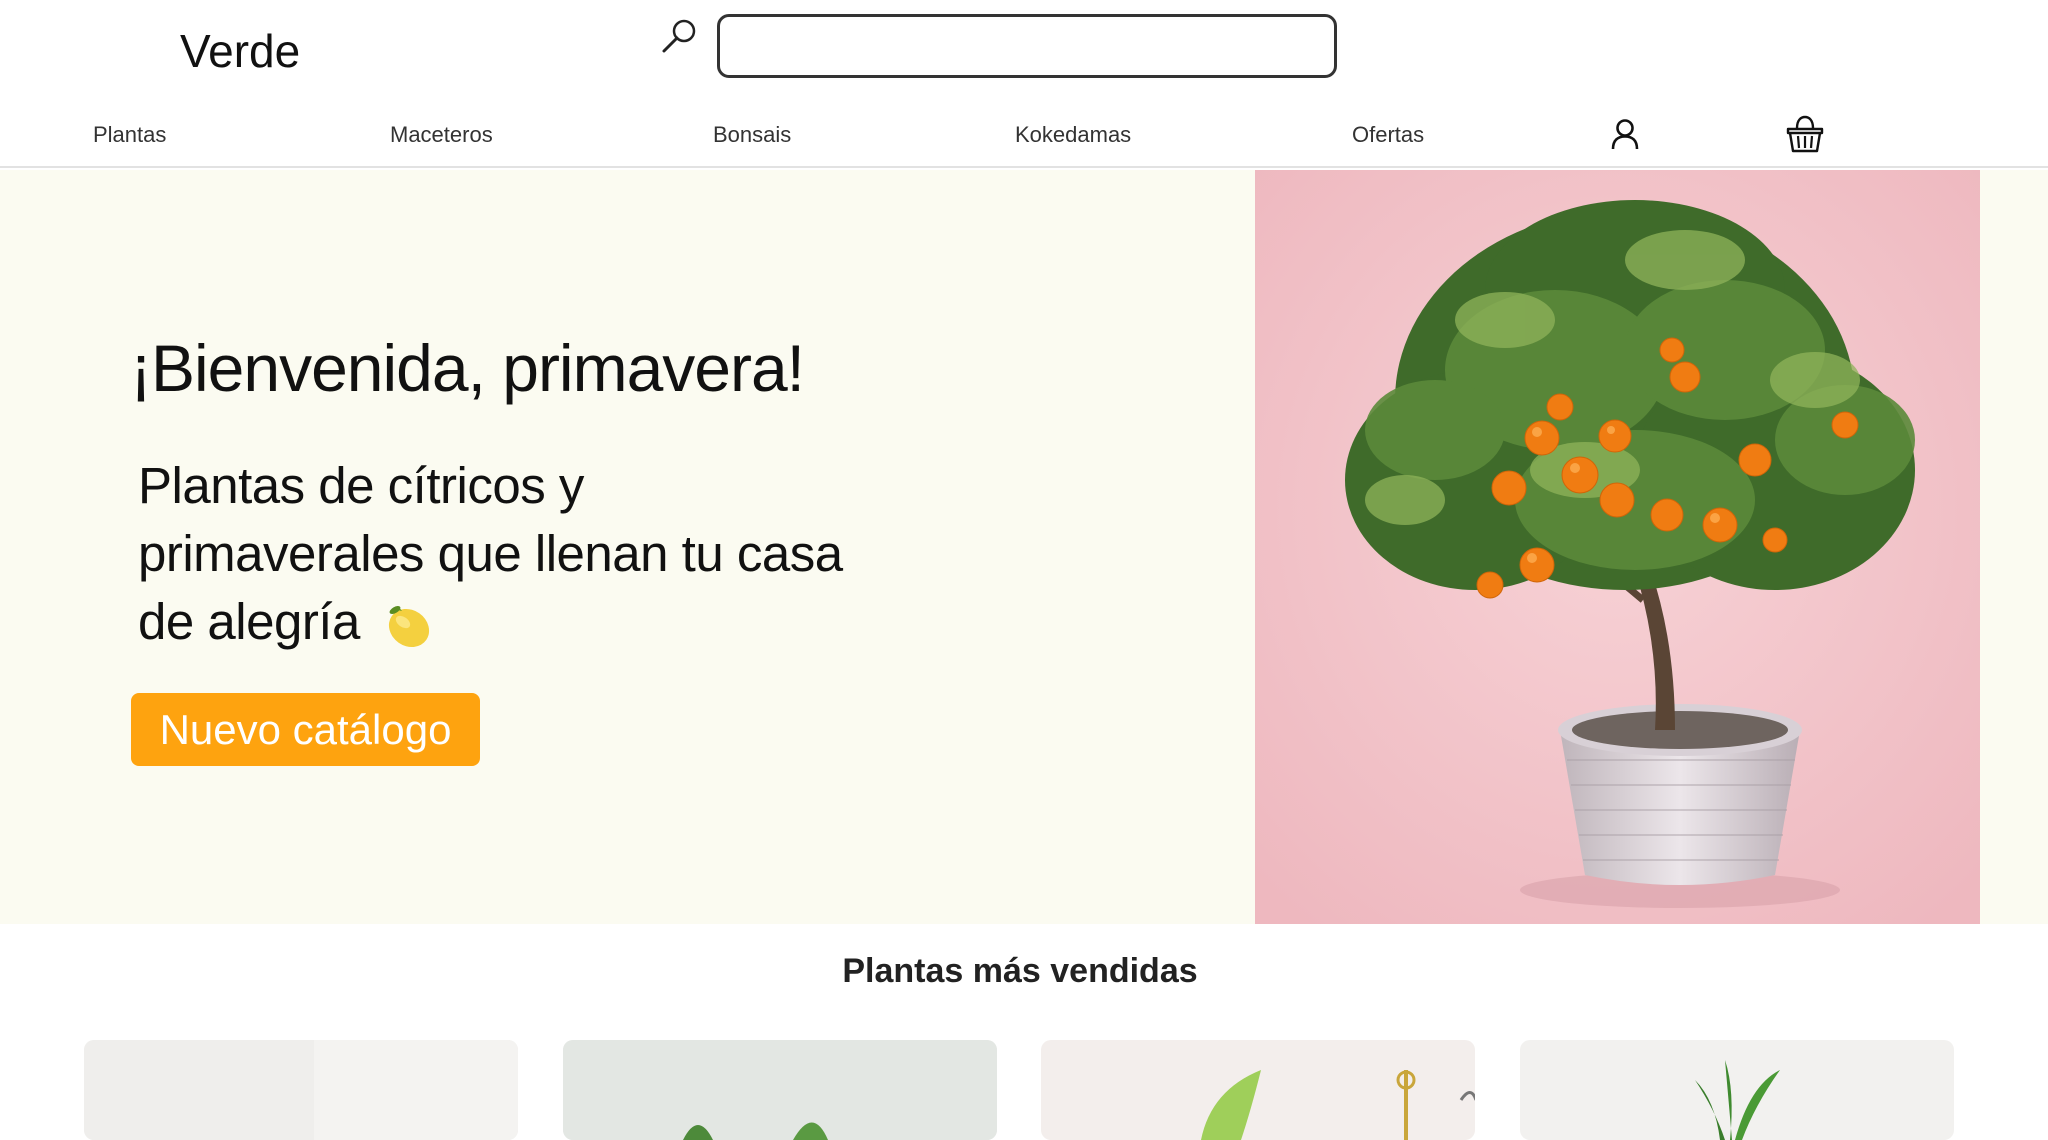  What do you see at coordinates (240, 51) in the screenshot?
I see `brand-logo: Verde` at bounding box center [240, 51].